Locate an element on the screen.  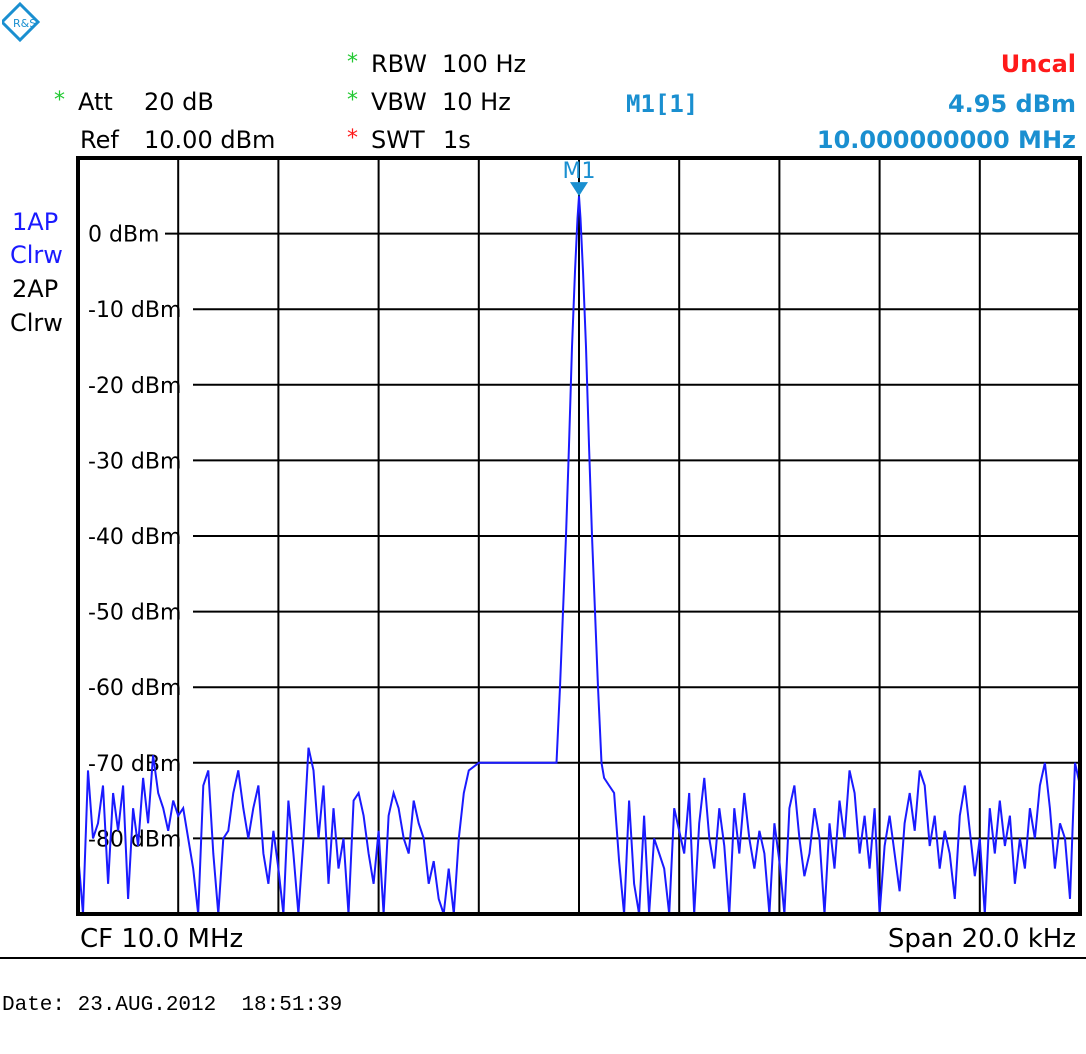
y-tick-label: 0 dBm is located at coordinates (123, 235).